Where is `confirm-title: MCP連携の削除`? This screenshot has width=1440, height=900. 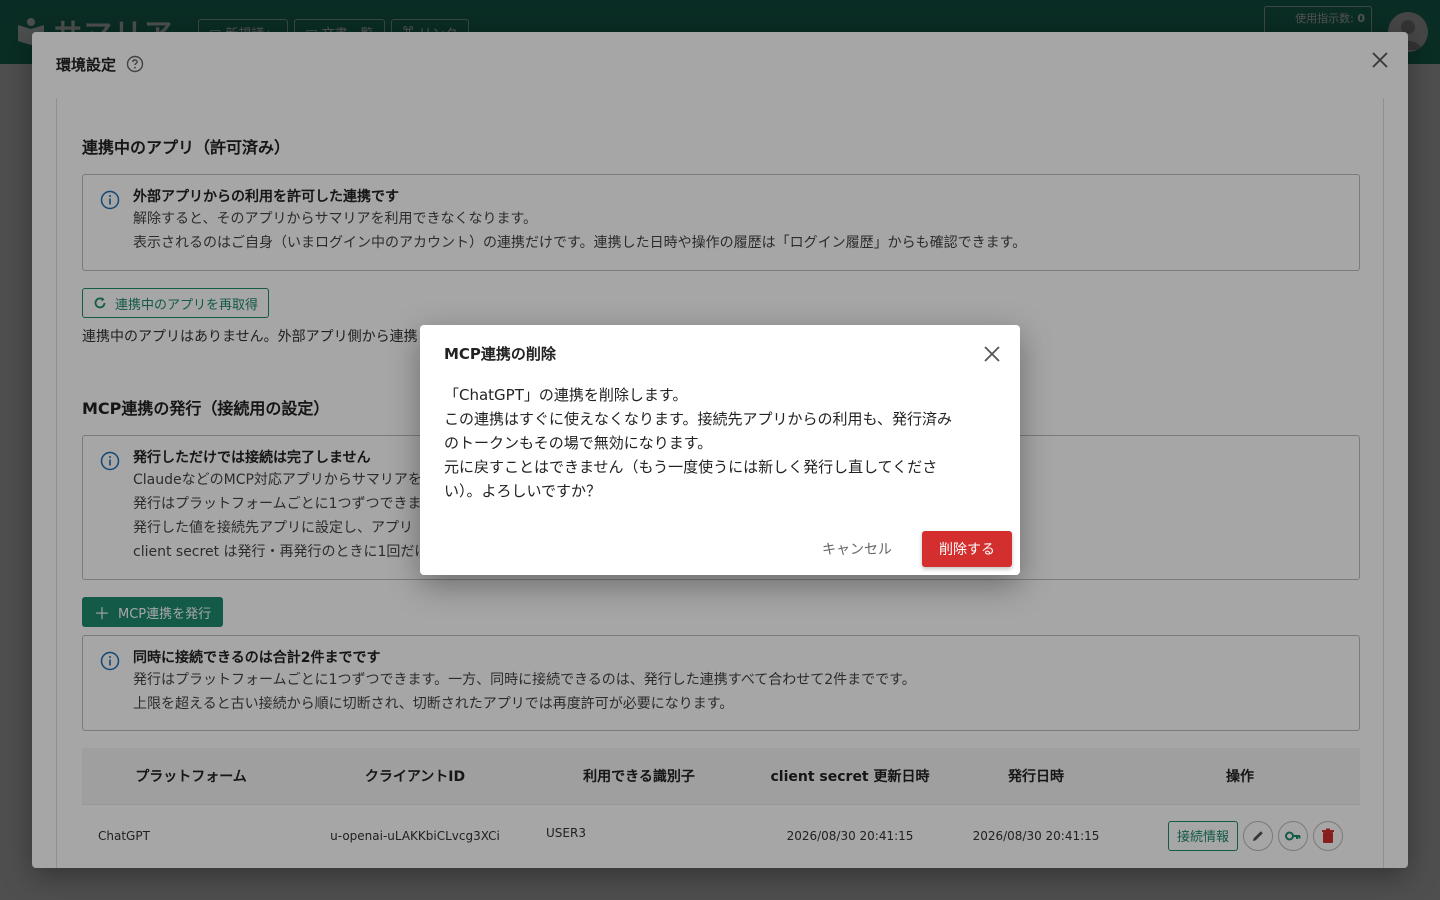
confirm-title: MCP連携の削除 is located at coordinates (500, 354).